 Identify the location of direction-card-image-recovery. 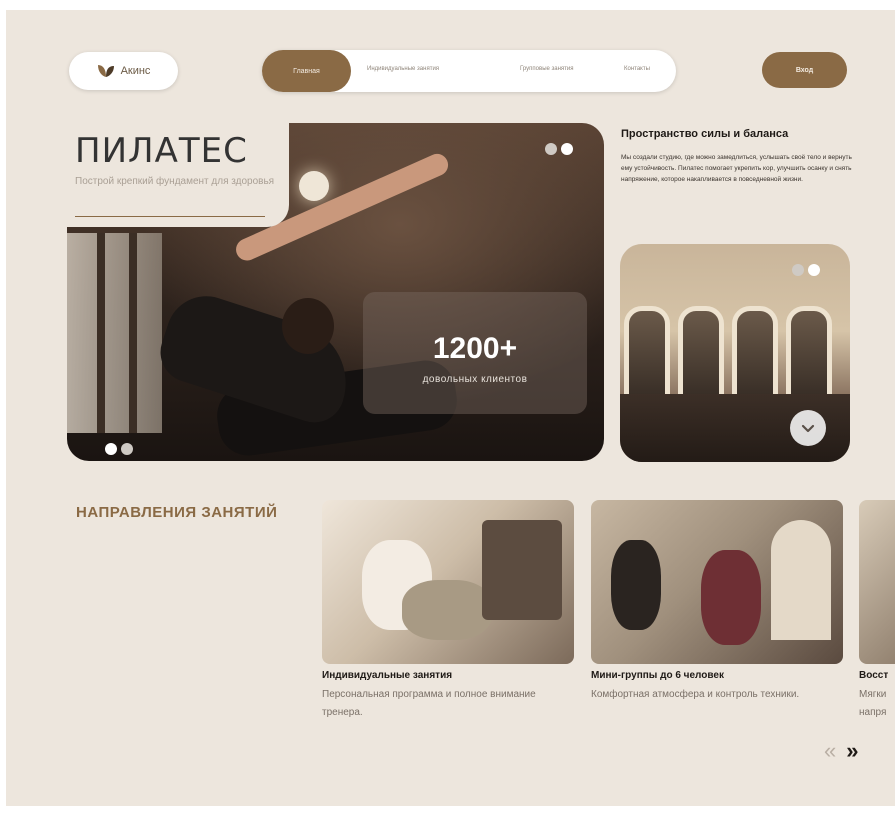
(877, 582).